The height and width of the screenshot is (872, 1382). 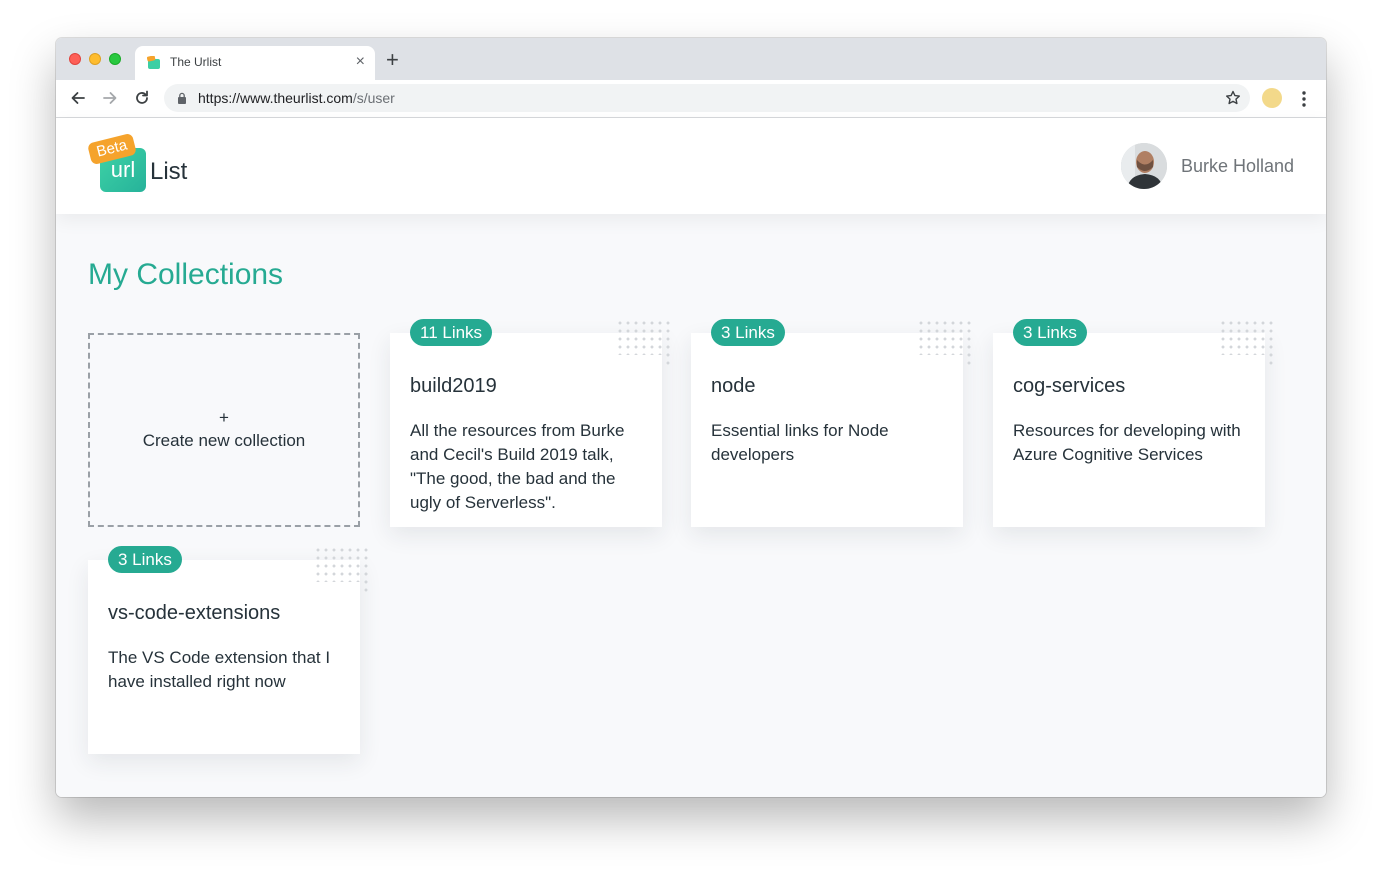 I want to click on close-window-button, so click(x=75, y=59).